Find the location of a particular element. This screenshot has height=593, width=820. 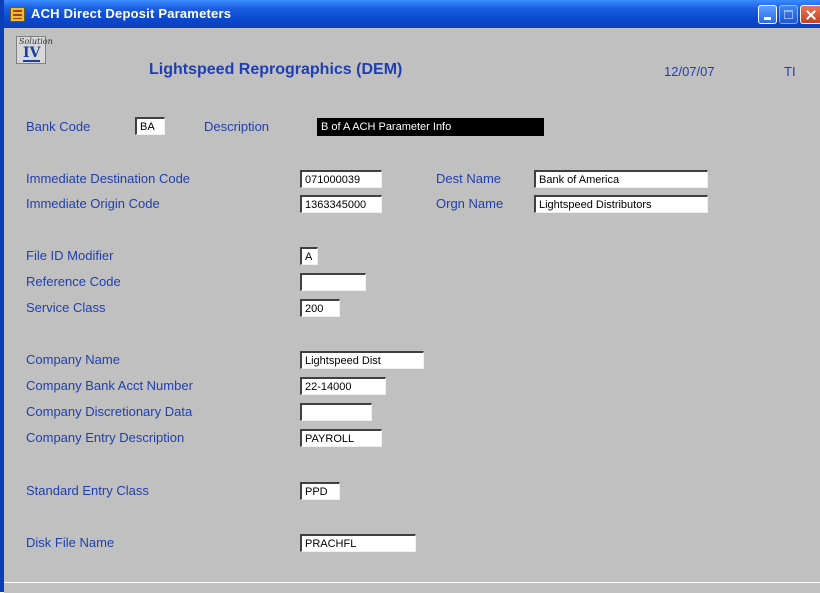

company-title: Lightspeed Reprographics (DEM) is located at coordinates (276, 69).